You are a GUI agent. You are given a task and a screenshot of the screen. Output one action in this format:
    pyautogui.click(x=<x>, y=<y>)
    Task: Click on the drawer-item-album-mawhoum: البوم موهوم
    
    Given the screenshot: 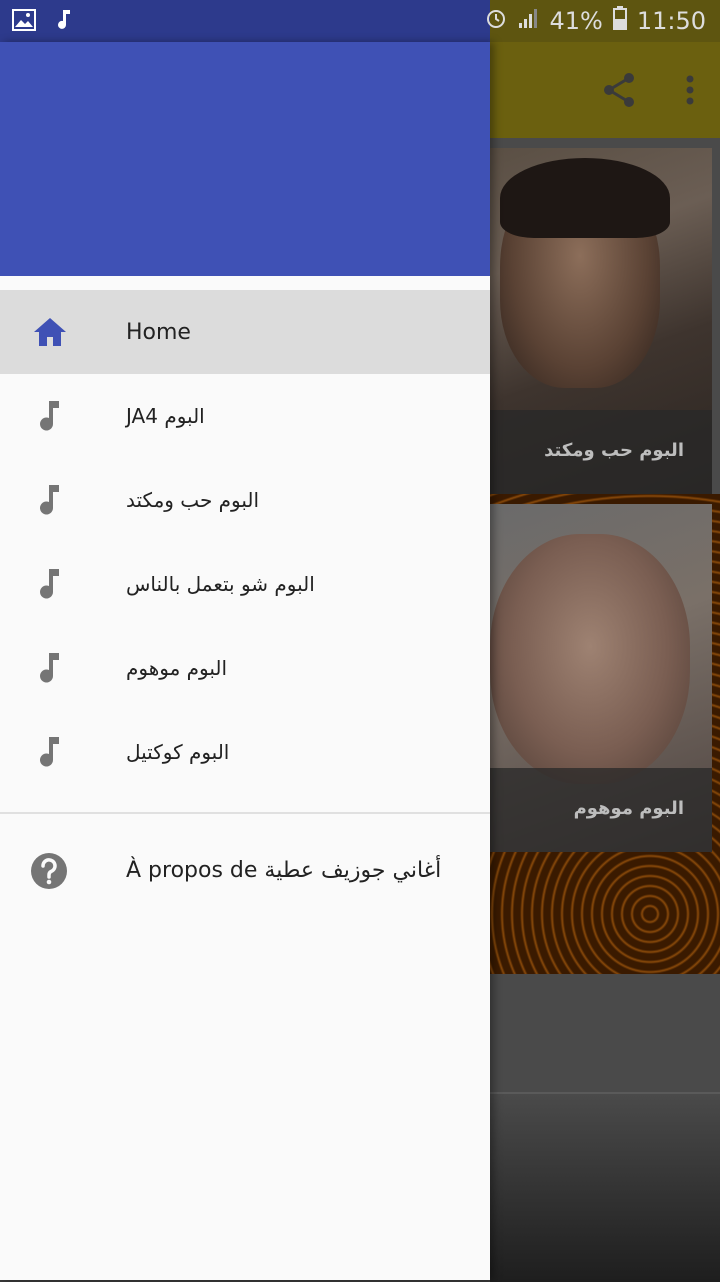 What is the action you would take?
    pyautogui.click(x=245, y=668)
    